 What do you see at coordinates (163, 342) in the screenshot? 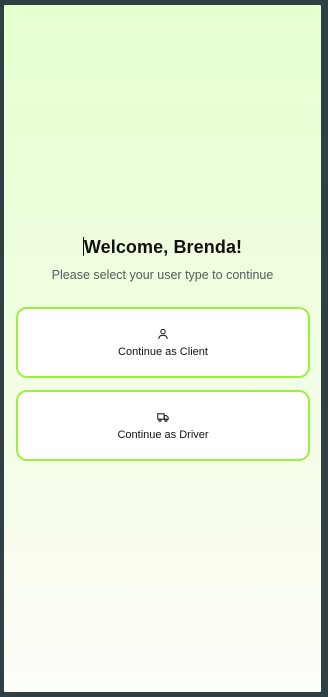
I see `continue-as-client-button: Continue as Client` at bounding box center [163, 342].